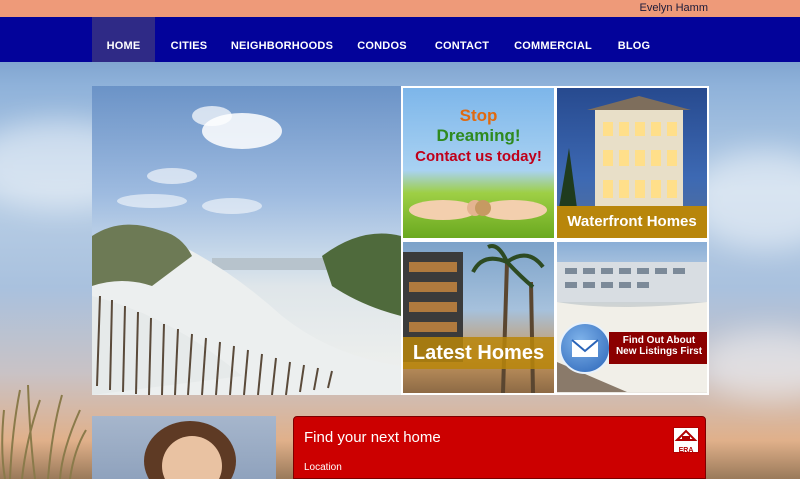  What do you see at coordinates (659, 351) in the screenshot?
I see `new-listings-line2: New Listings First` at bounding box center [659, 351].